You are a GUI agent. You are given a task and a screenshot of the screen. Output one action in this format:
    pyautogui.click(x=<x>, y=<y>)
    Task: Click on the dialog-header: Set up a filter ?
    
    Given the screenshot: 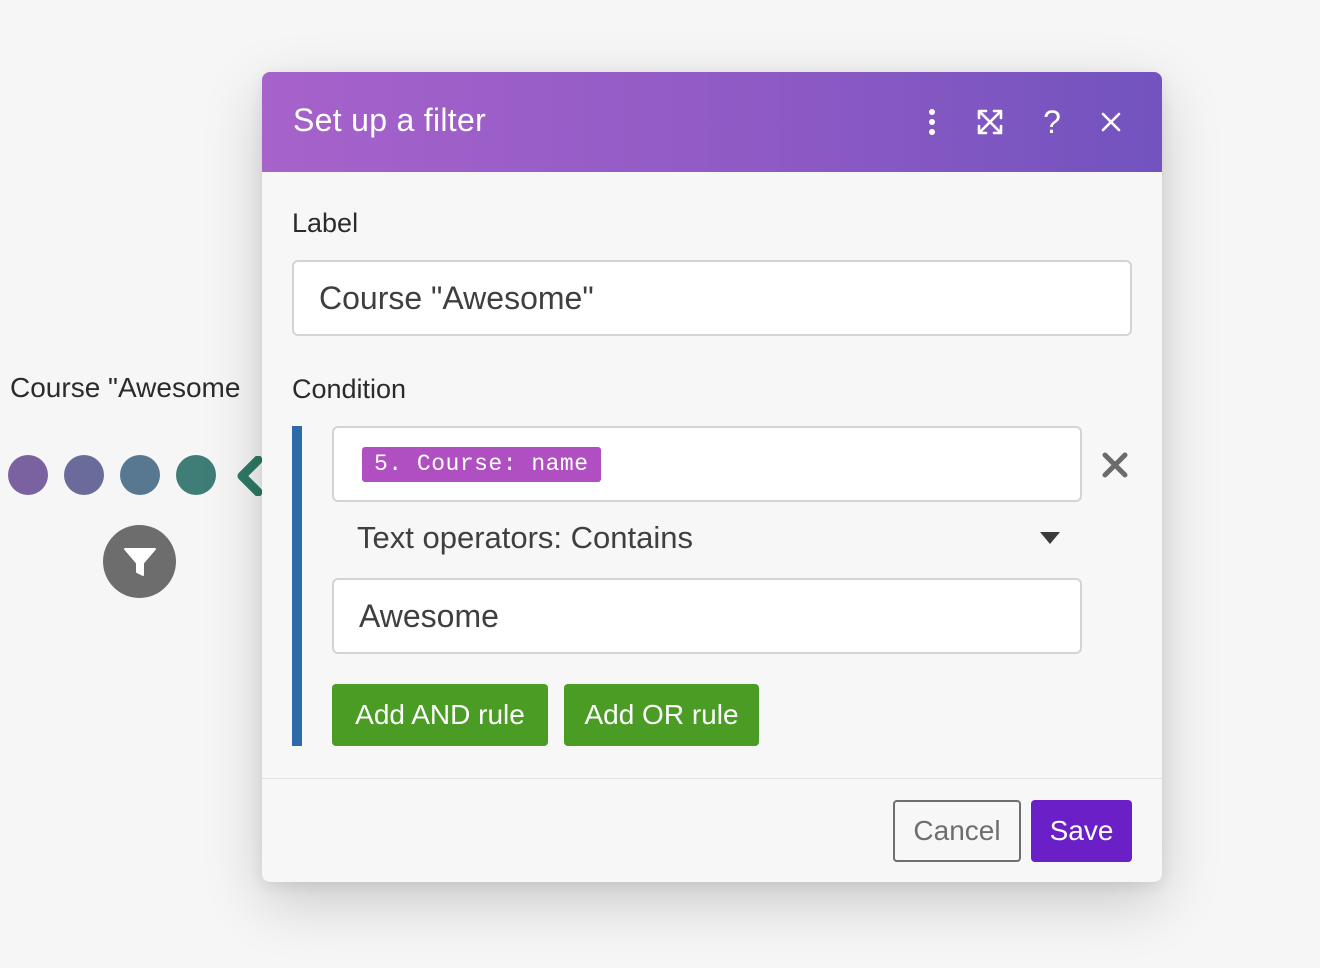 What is the action you would take?
    pyautogui.click(x=712, y=122)
    